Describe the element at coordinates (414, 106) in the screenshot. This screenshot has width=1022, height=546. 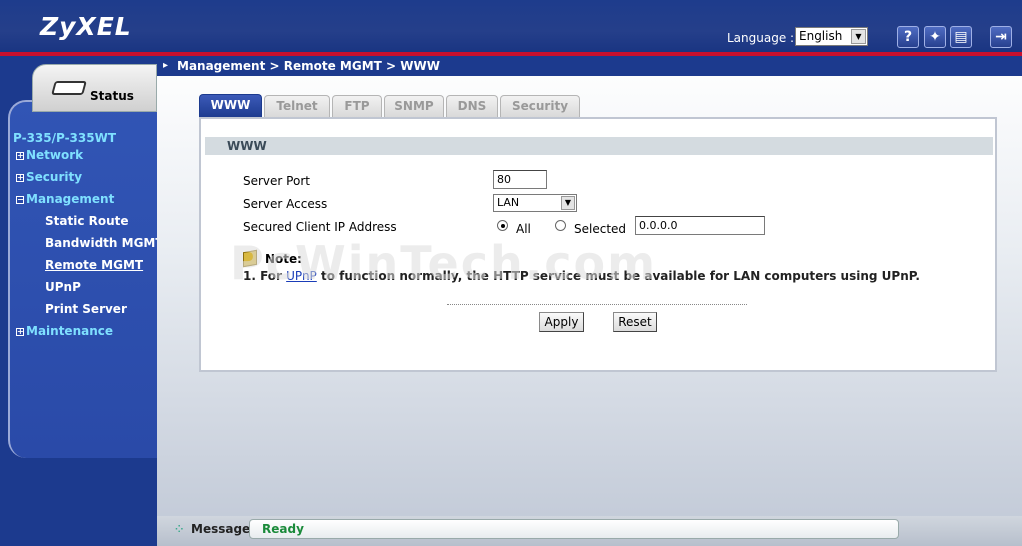
I see `tab-snmp: SNMP` at that location.